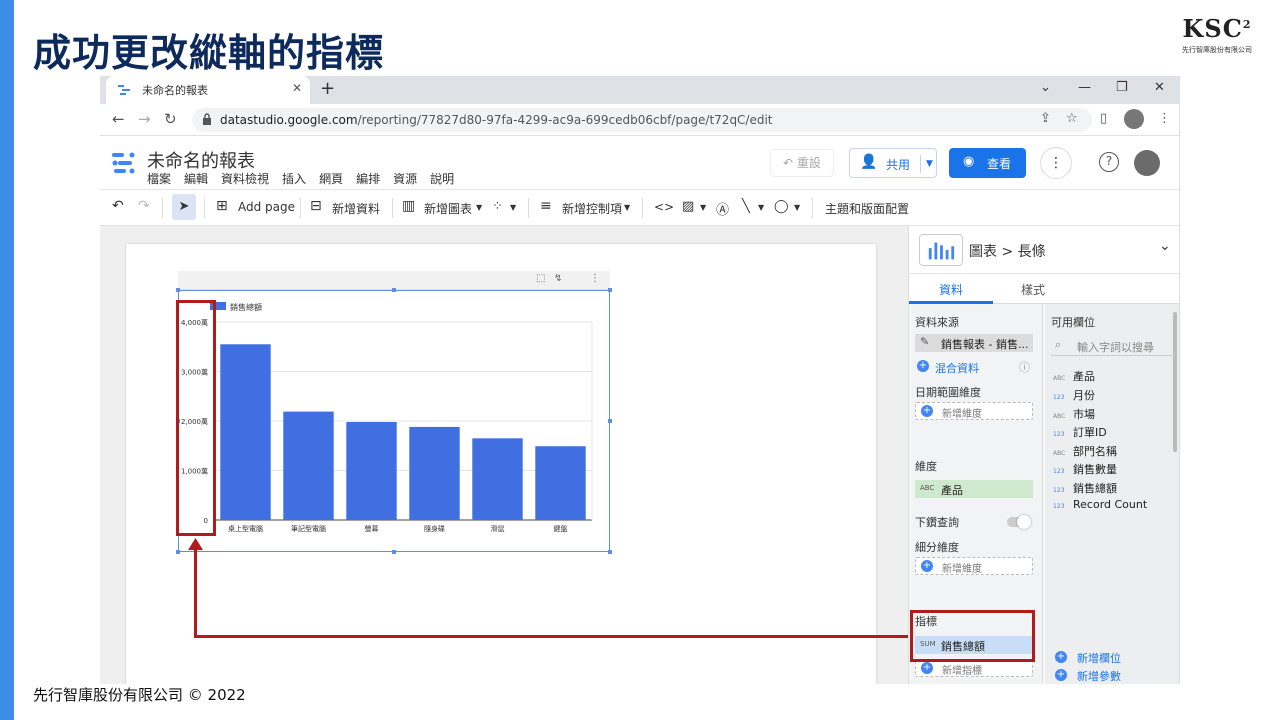 Image resolution: width=1280 pixels, height=720 pixels. I want to click on image-icon: ▨, so click(688, 206).